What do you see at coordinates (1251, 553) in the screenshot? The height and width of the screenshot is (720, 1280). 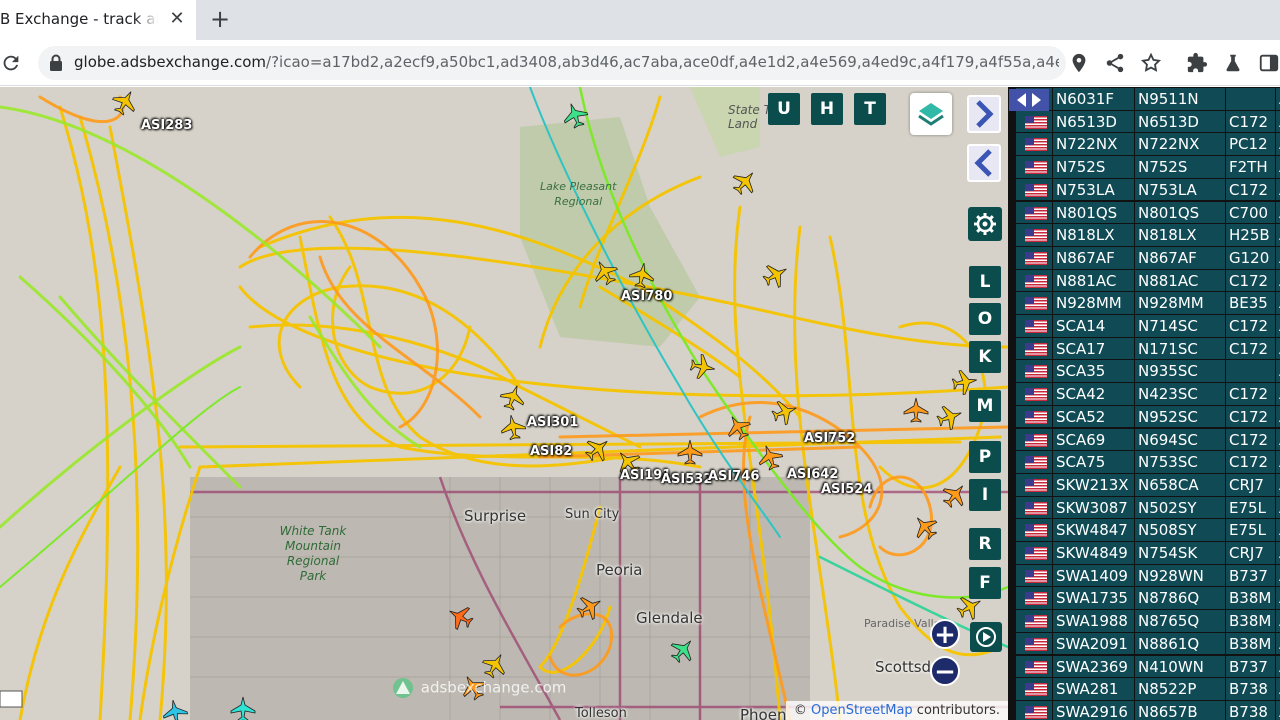 I see `type-cell: CRJ7` at bounding box center [1251, 553].